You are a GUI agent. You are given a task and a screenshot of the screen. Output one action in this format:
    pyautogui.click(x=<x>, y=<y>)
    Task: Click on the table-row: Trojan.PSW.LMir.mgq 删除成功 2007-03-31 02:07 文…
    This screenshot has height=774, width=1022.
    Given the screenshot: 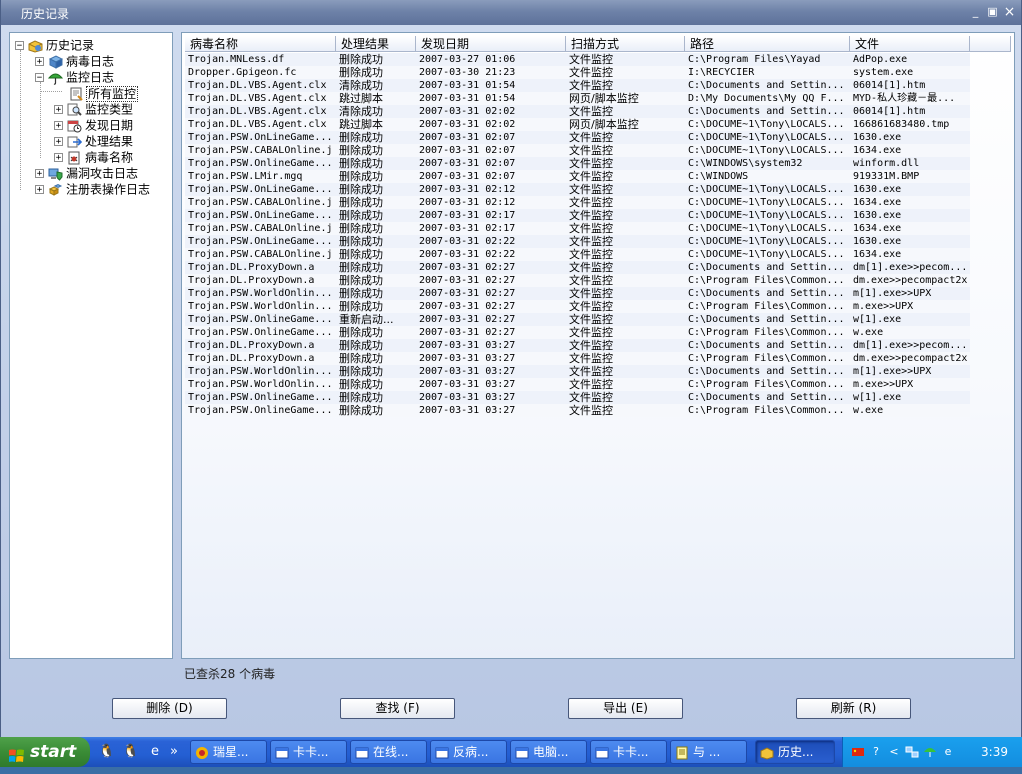 What is the action you would take?
    pyautogui.click(x=577, y=176)
    